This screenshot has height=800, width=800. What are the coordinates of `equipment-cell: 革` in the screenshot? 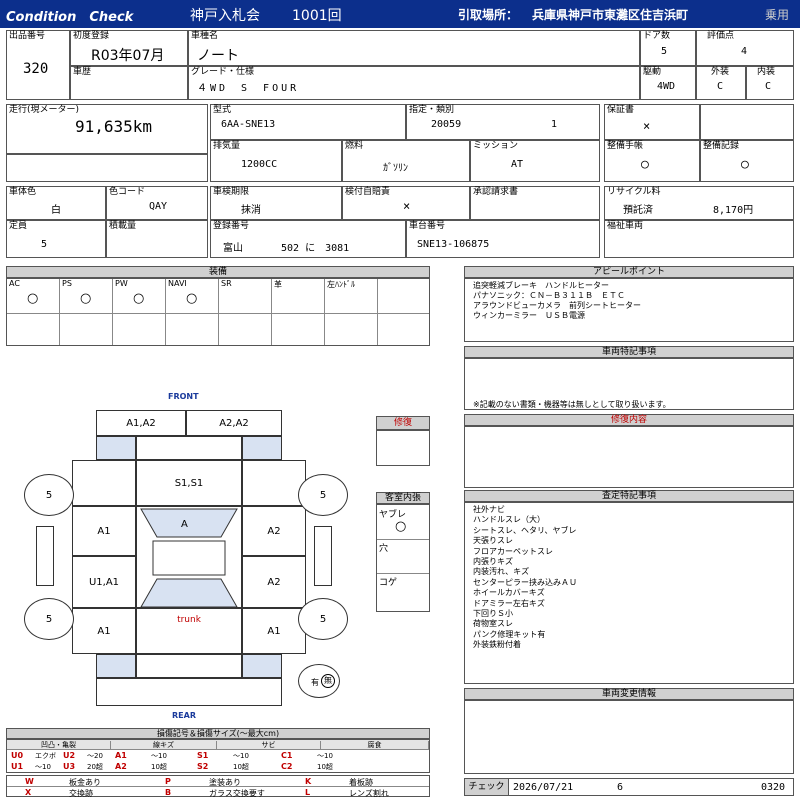 It's located at (298, 312).